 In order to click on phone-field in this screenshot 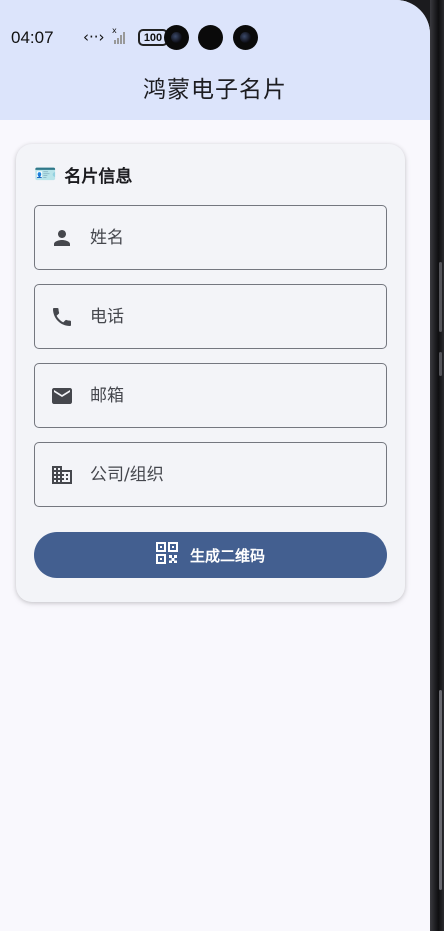, I will do `click(210, 316)`.